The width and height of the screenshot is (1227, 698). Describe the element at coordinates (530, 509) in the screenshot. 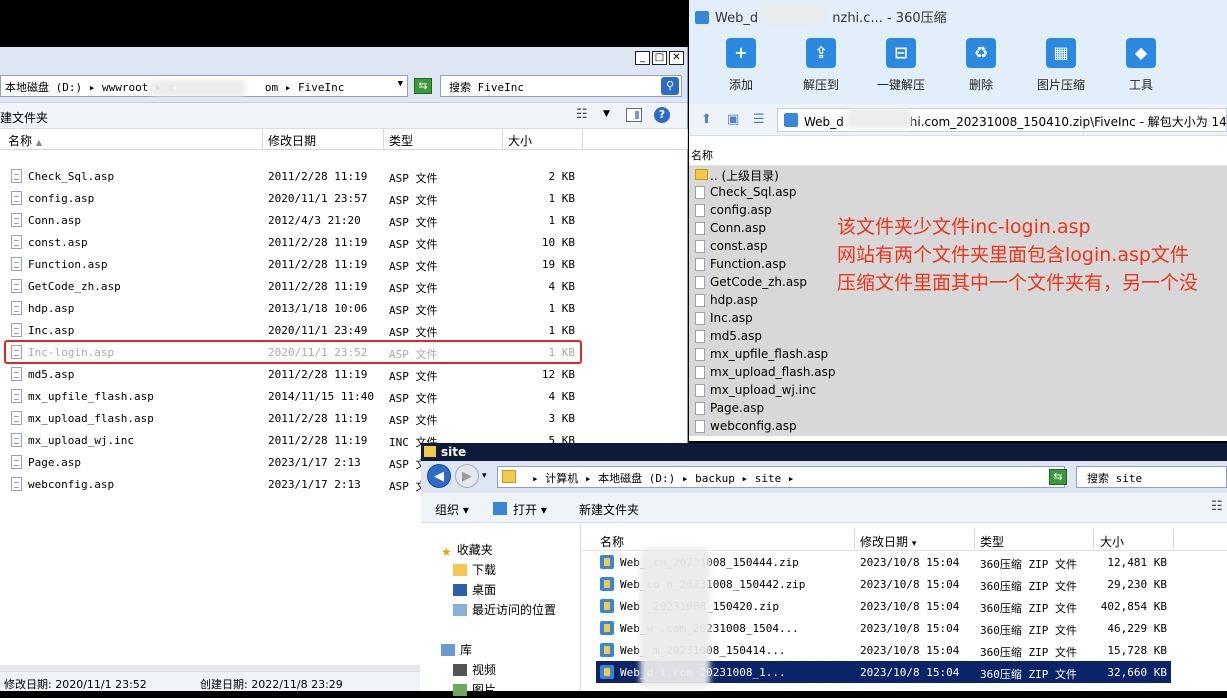

I see `open-button: 打开 ▾` at that location.